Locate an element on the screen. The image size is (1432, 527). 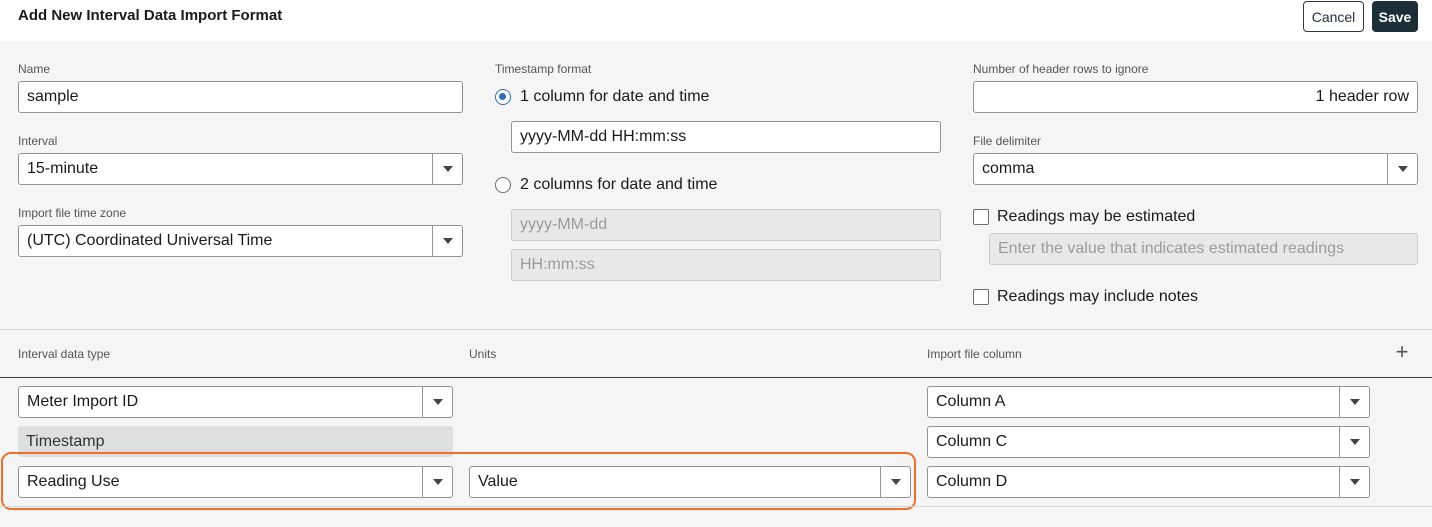
col-header-units: Units is located at coordinates (483, 354).